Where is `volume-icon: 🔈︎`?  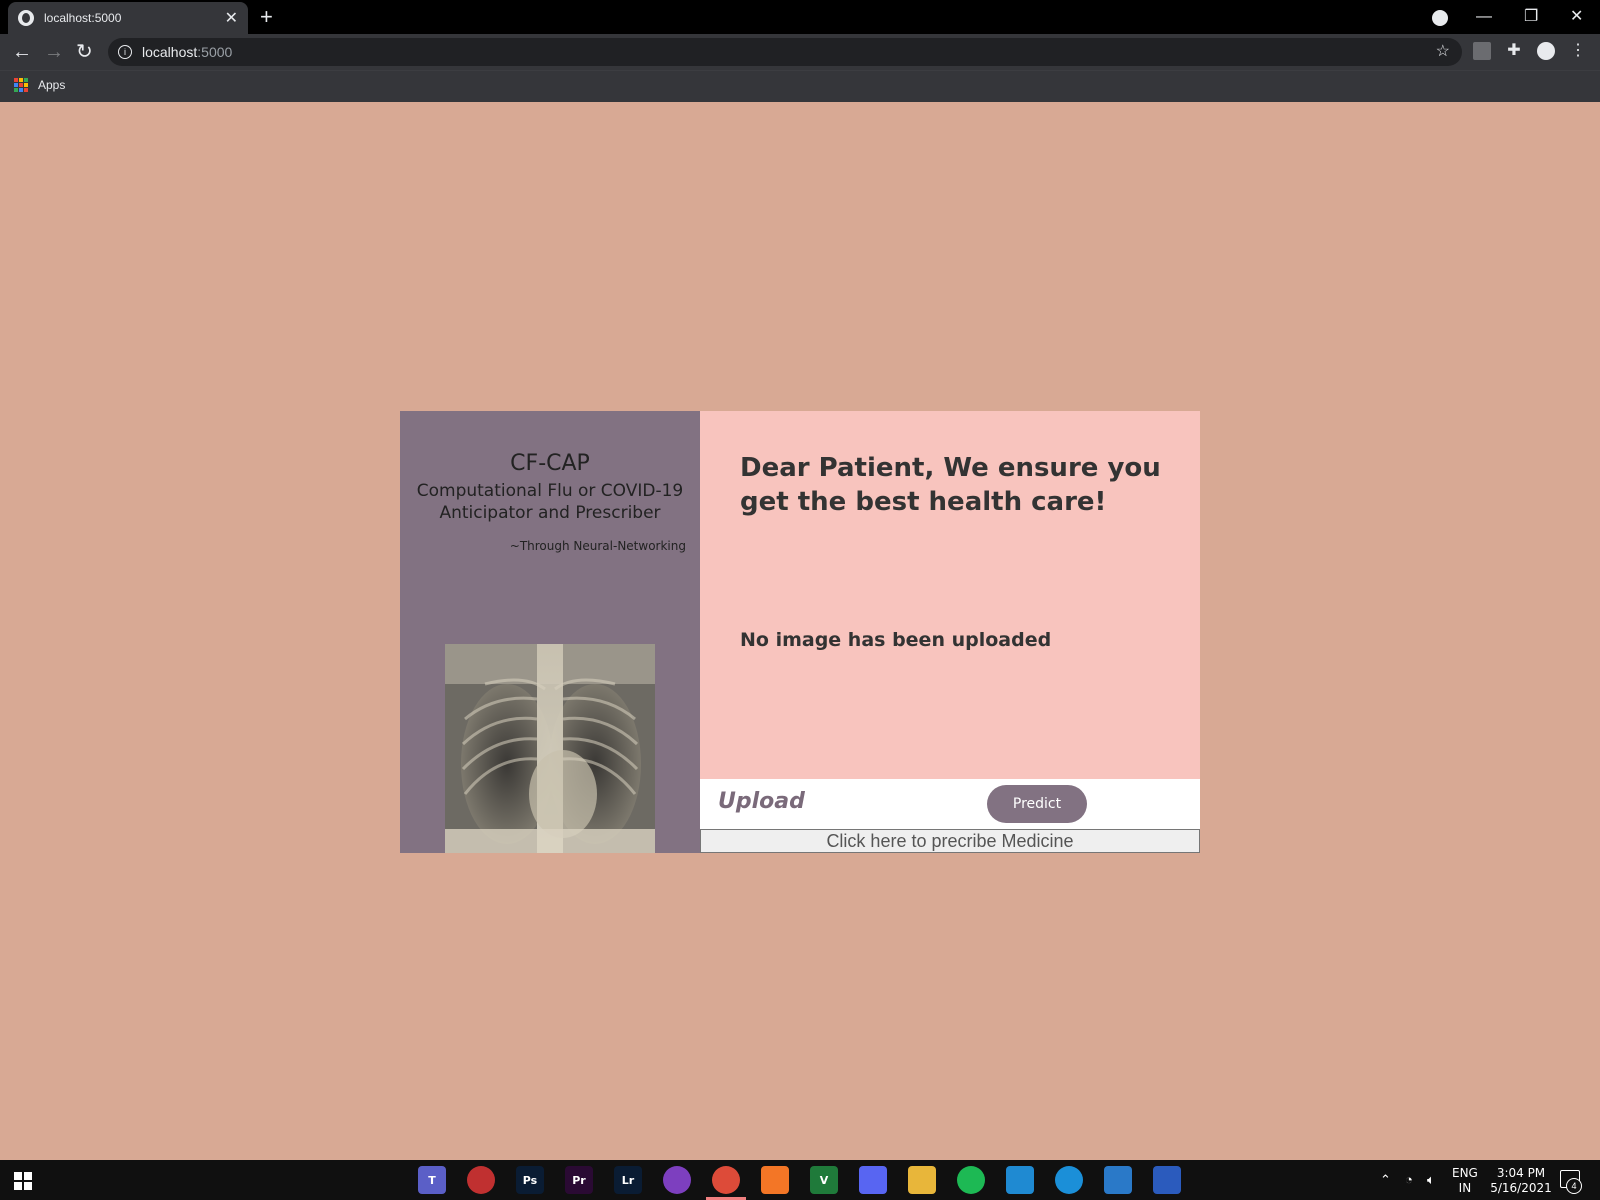 volume-icon: 🔈︎ is located at coordinates (1431, 1180).